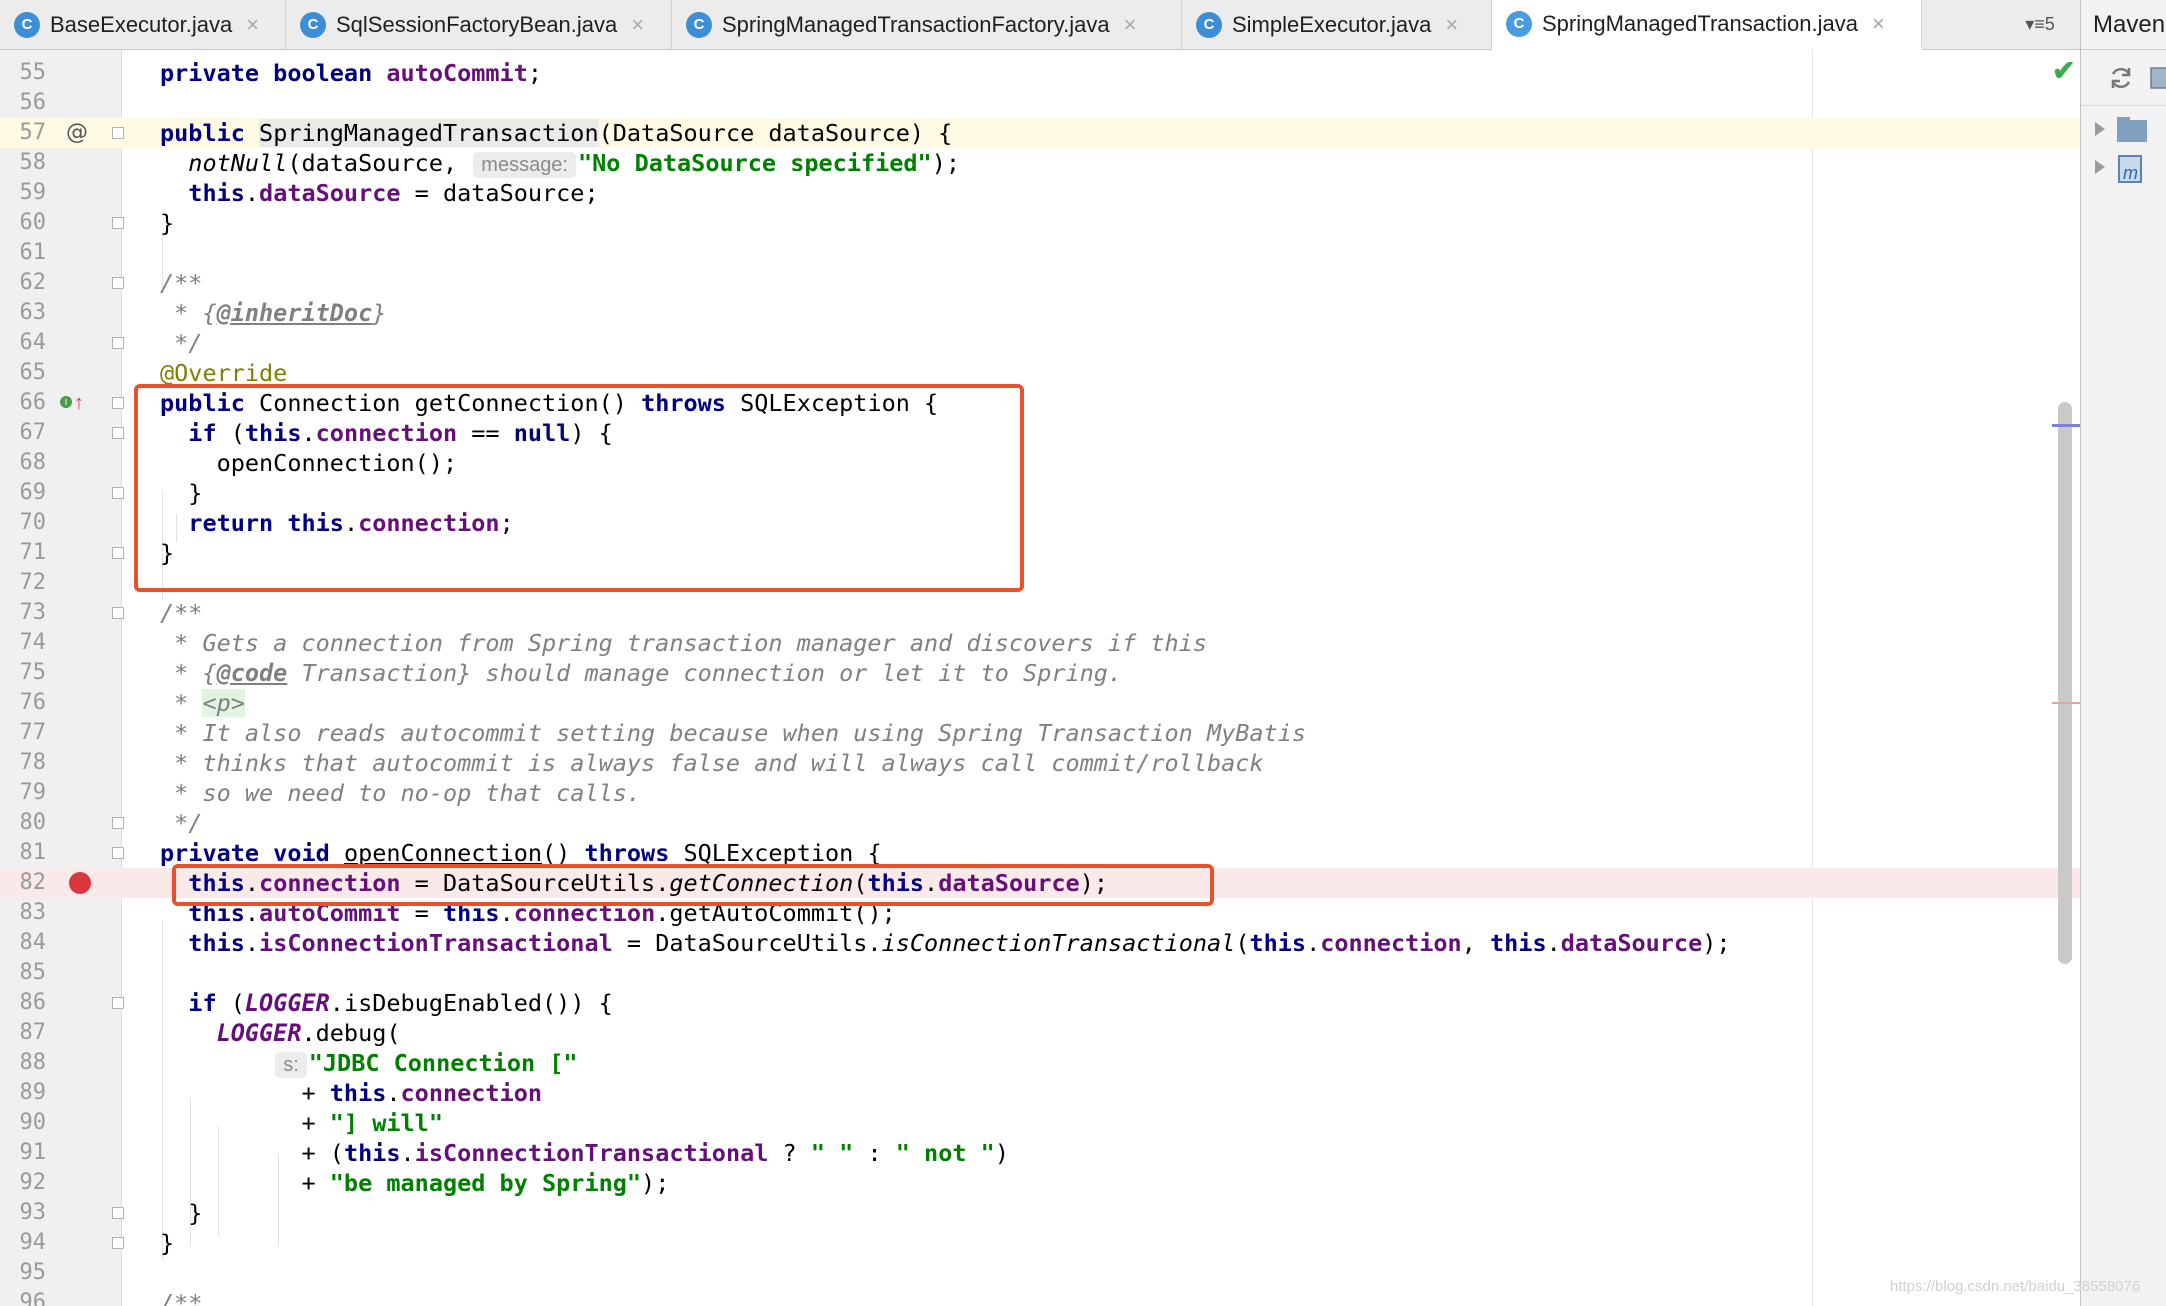 This screenshot has height=1306, width=2166. Describe the element at coordinates (1040, 313) in the screenshot. I see `code-line: 63 * {@inheritDoc}` at that location.